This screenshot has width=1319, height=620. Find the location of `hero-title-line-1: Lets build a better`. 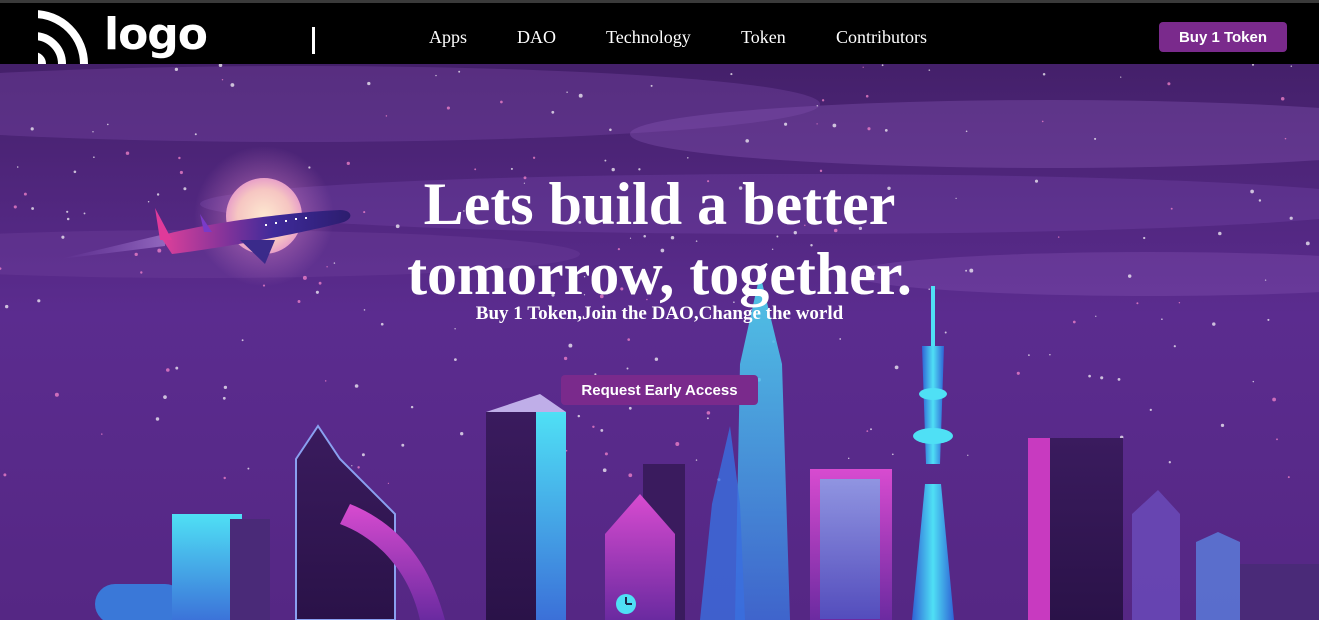

hero-title-line-1: Lets build a better is located at coordinates (659, 204).